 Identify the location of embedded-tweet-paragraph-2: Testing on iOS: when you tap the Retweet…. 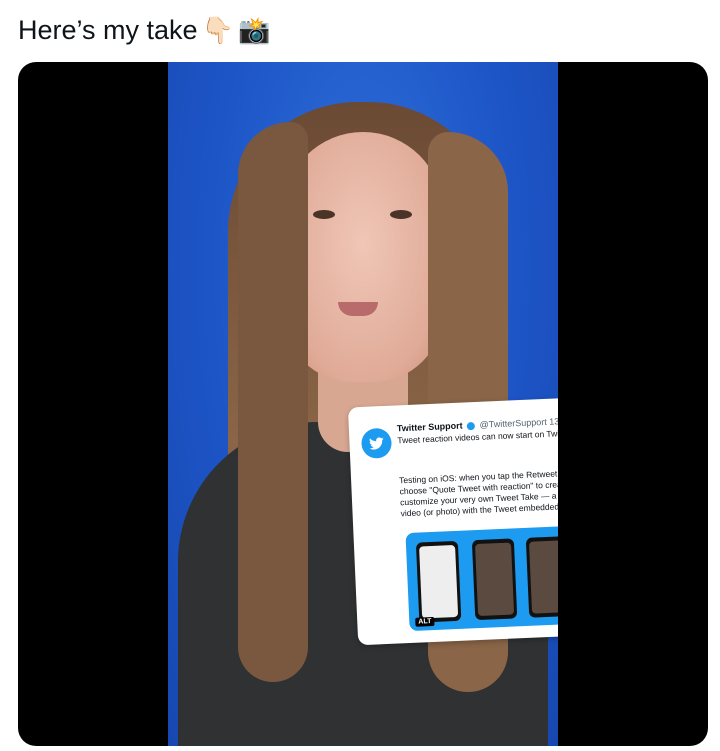
(478, 493).